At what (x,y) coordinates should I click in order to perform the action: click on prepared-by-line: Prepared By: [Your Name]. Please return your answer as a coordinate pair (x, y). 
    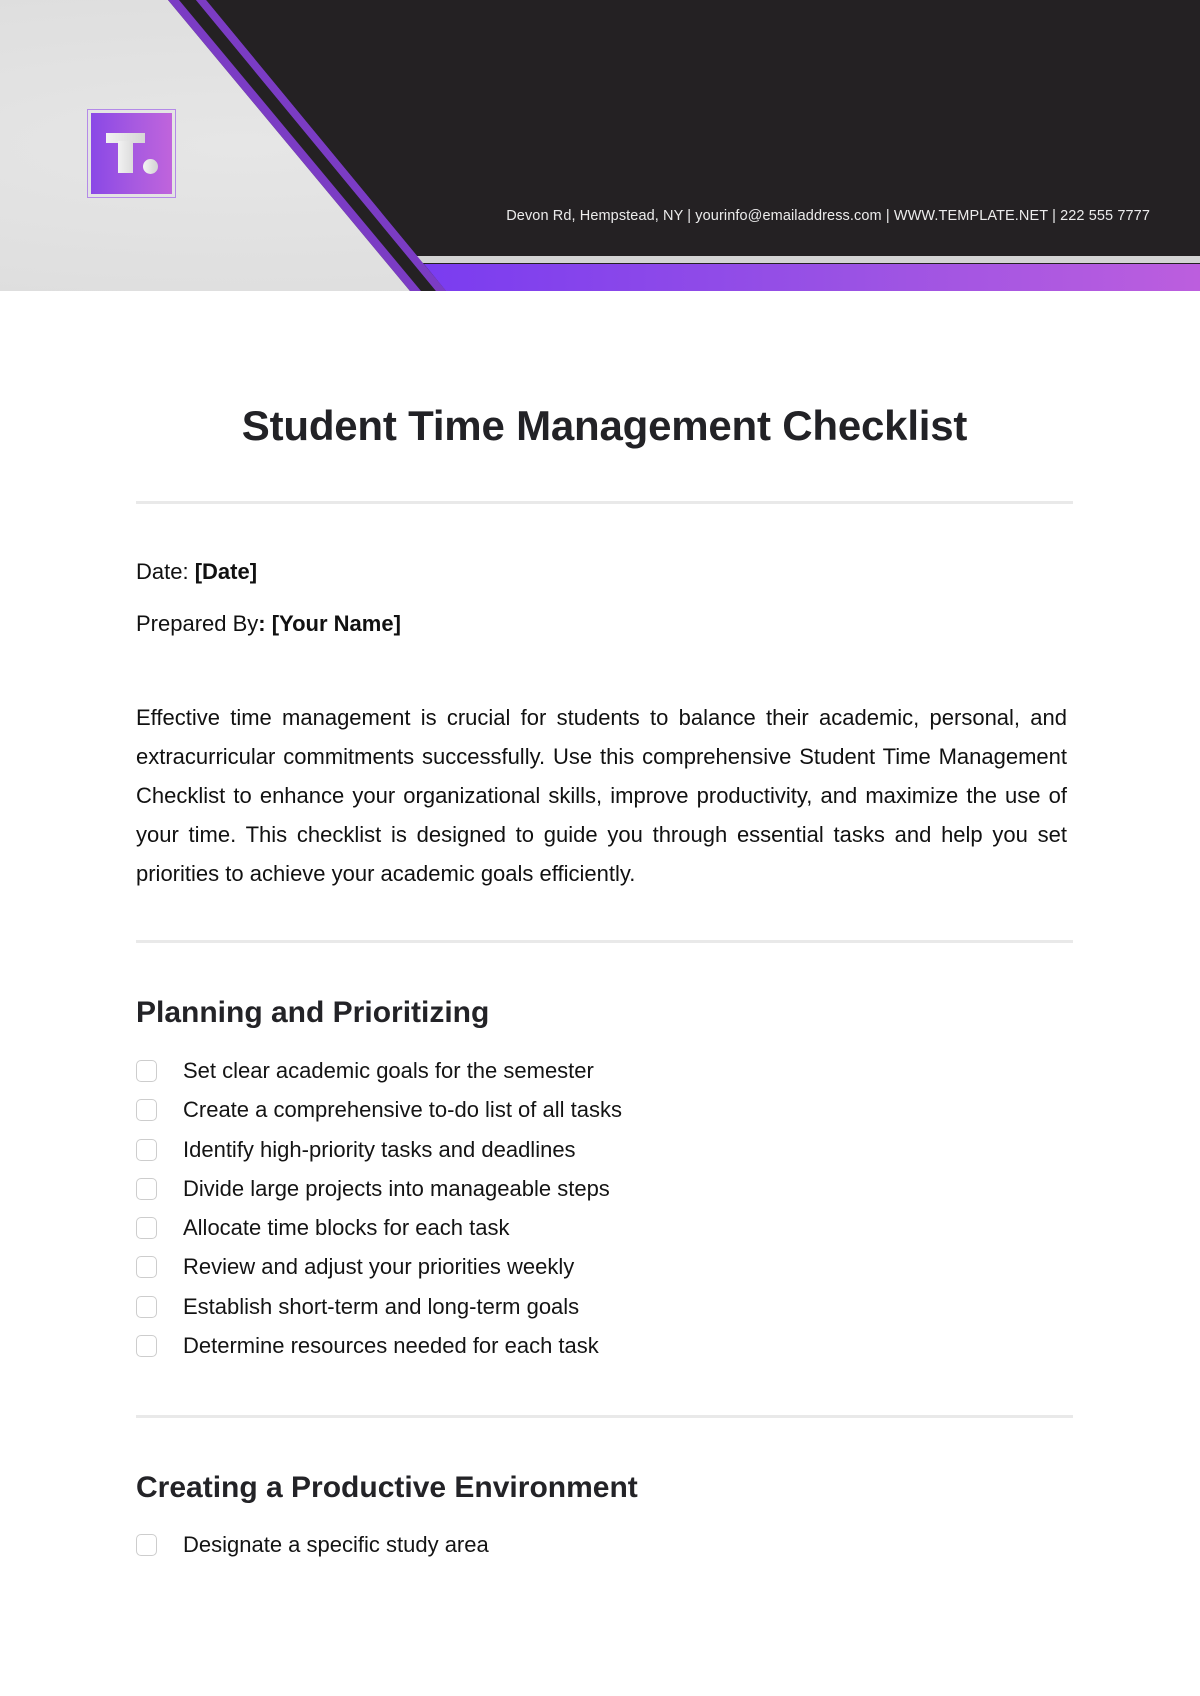
    Looking at the image, I should click on (268, 624).